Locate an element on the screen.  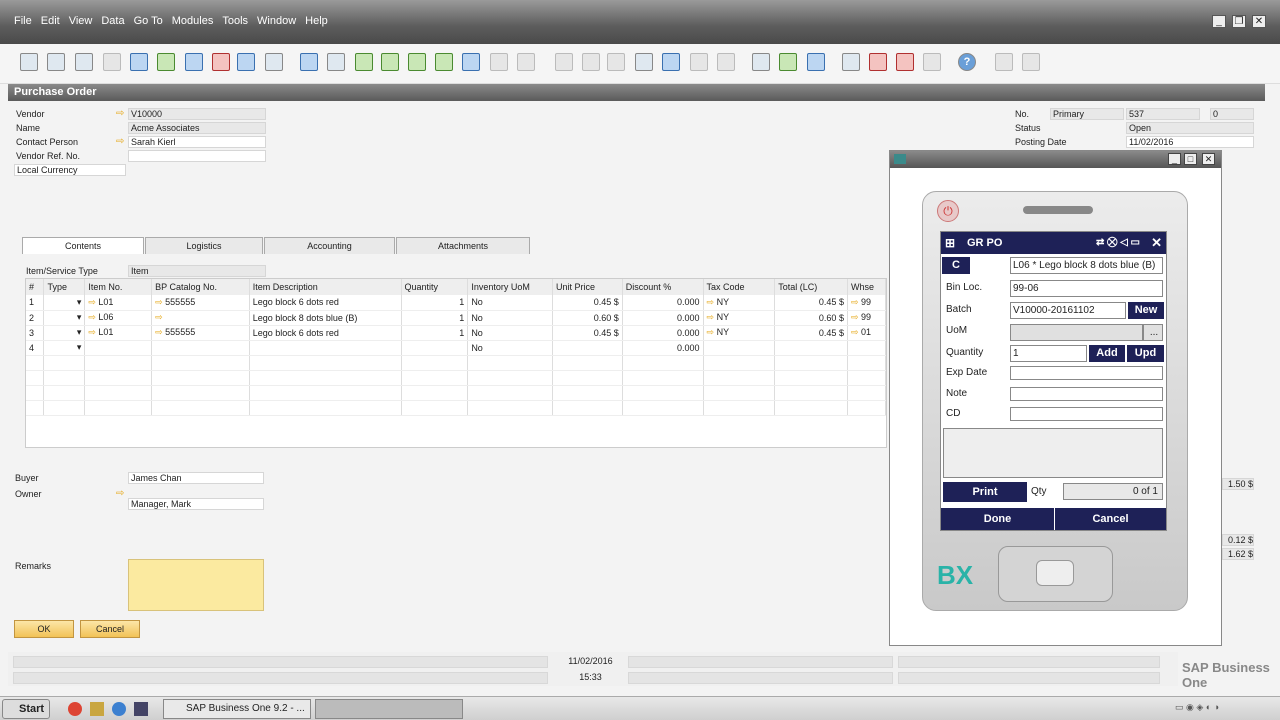
lock-icon is located at coordinates (274, 62).